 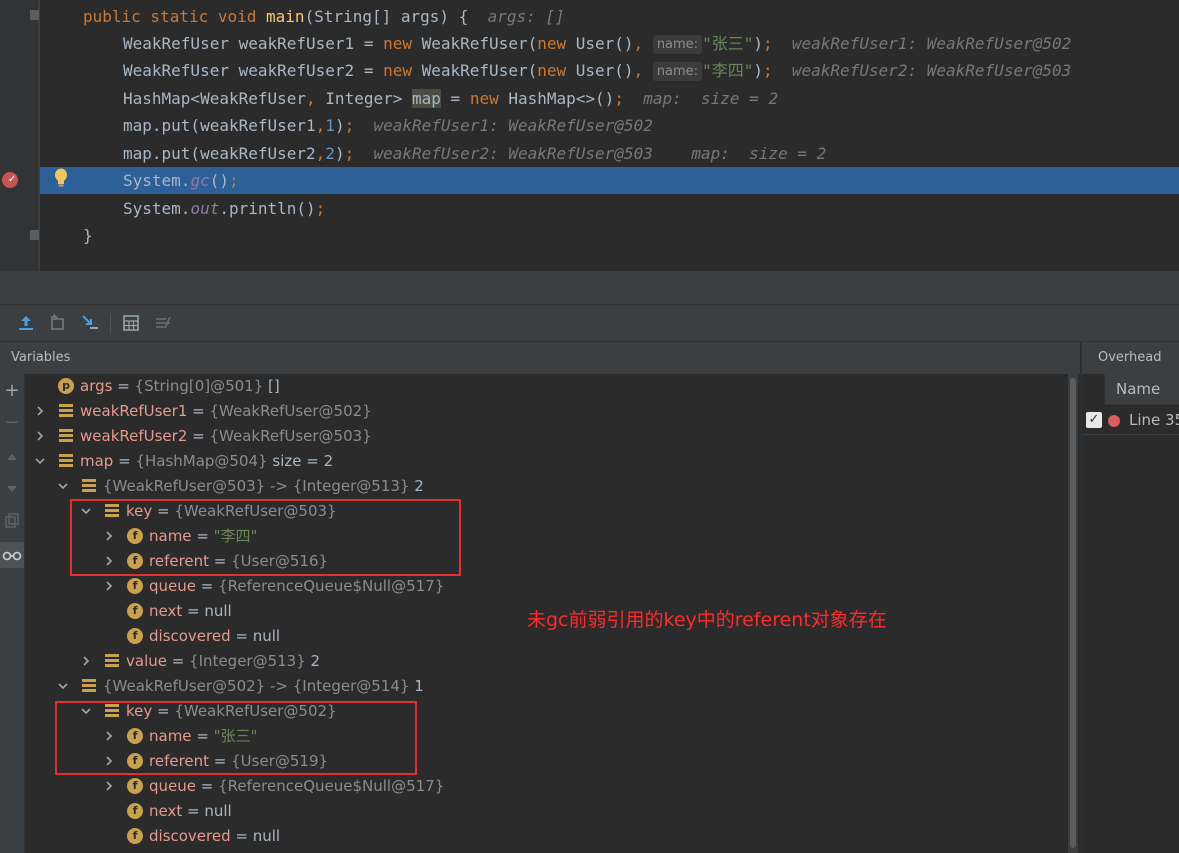 I want to click on variable-text: {WeakRefUser@503} -> {Integer@513} 2, so click(x=263, y=486).